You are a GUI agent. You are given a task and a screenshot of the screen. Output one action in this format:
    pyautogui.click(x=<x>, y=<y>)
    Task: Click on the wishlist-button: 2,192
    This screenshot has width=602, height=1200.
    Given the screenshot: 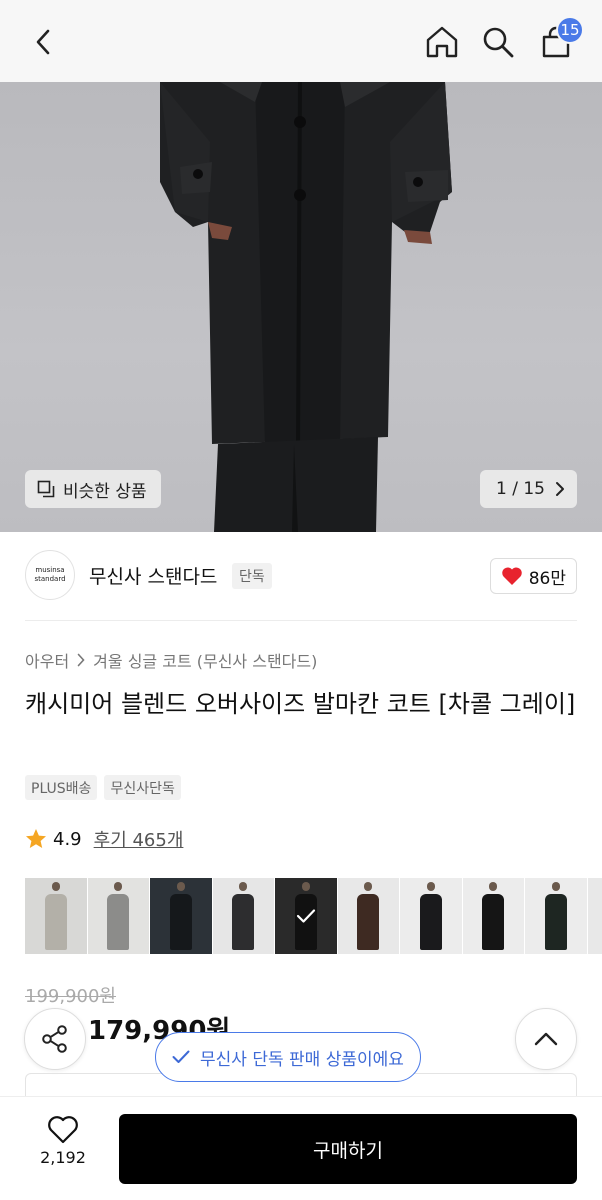 What is the action you would take?
    pyautogui.click(x=63, y=1141)
    